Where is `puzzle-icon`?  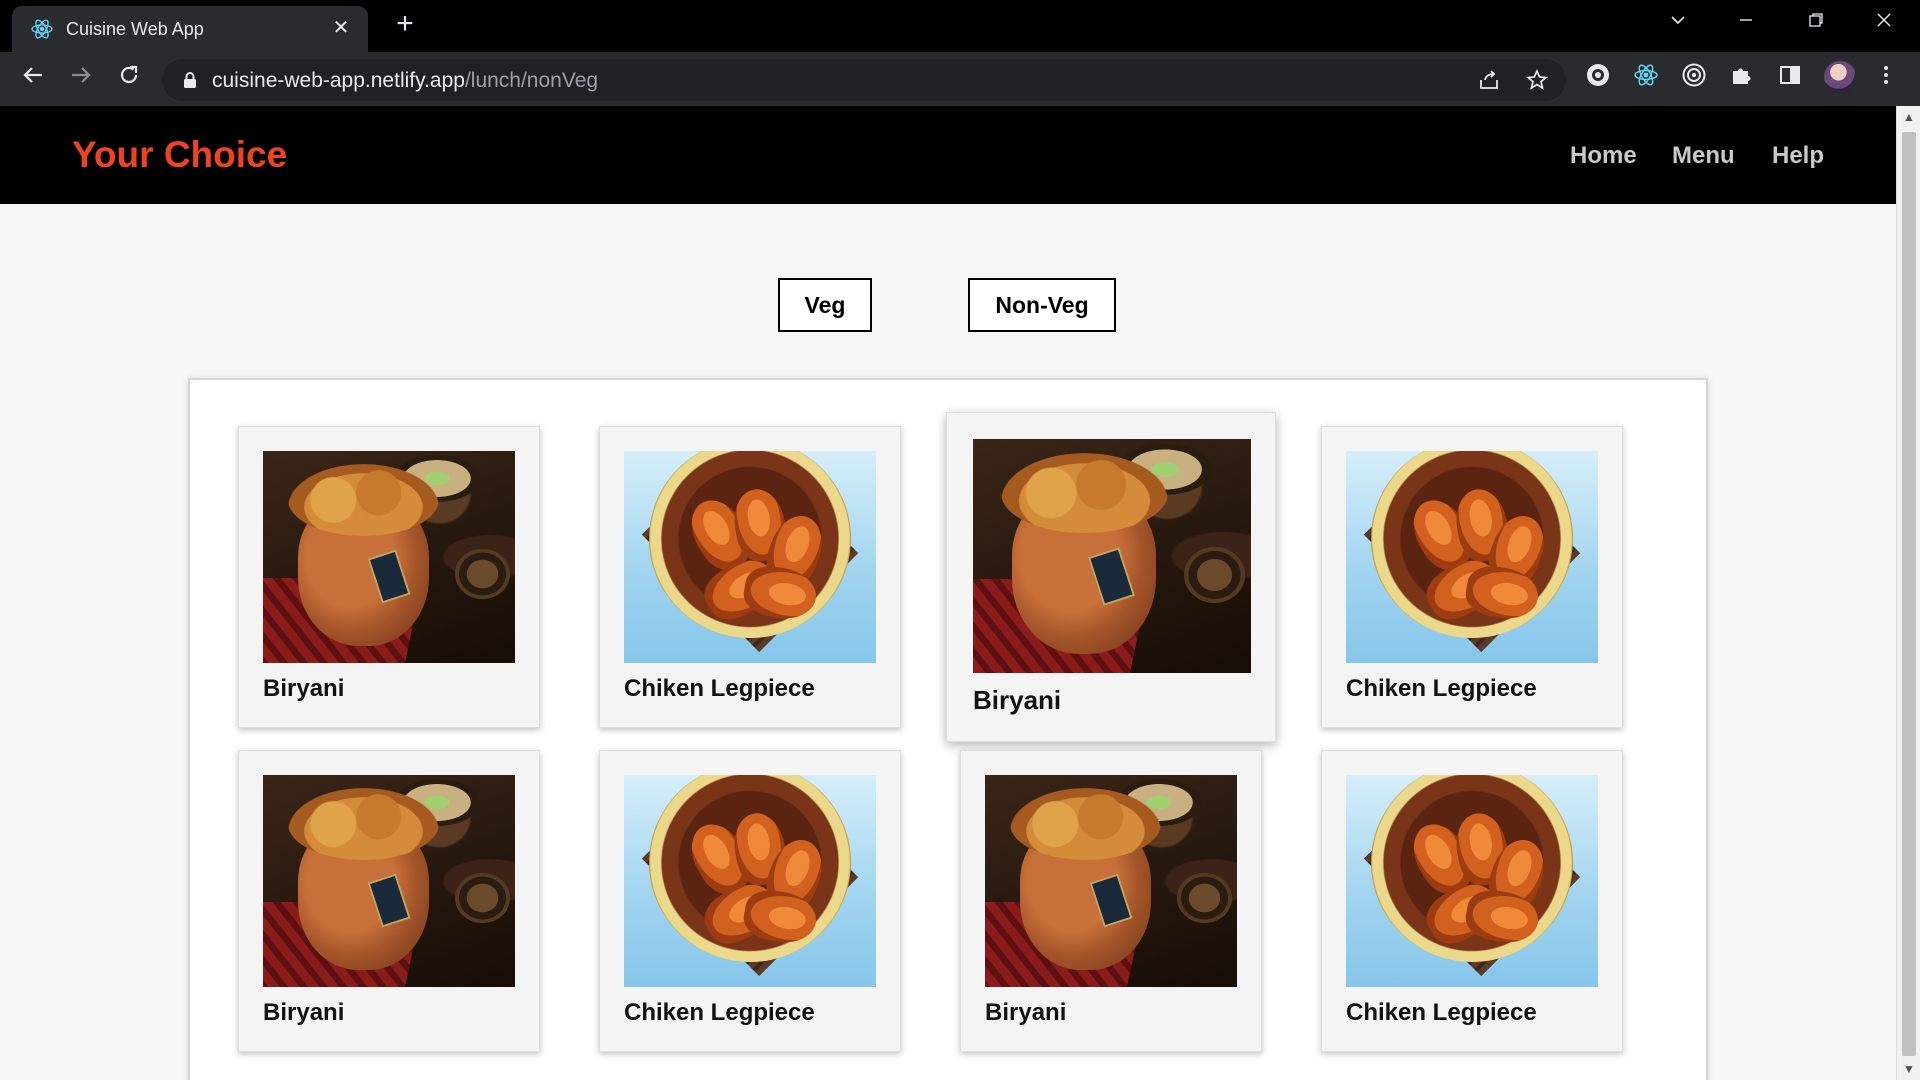 puzzle-icon is located at coordinates (1742, 76).